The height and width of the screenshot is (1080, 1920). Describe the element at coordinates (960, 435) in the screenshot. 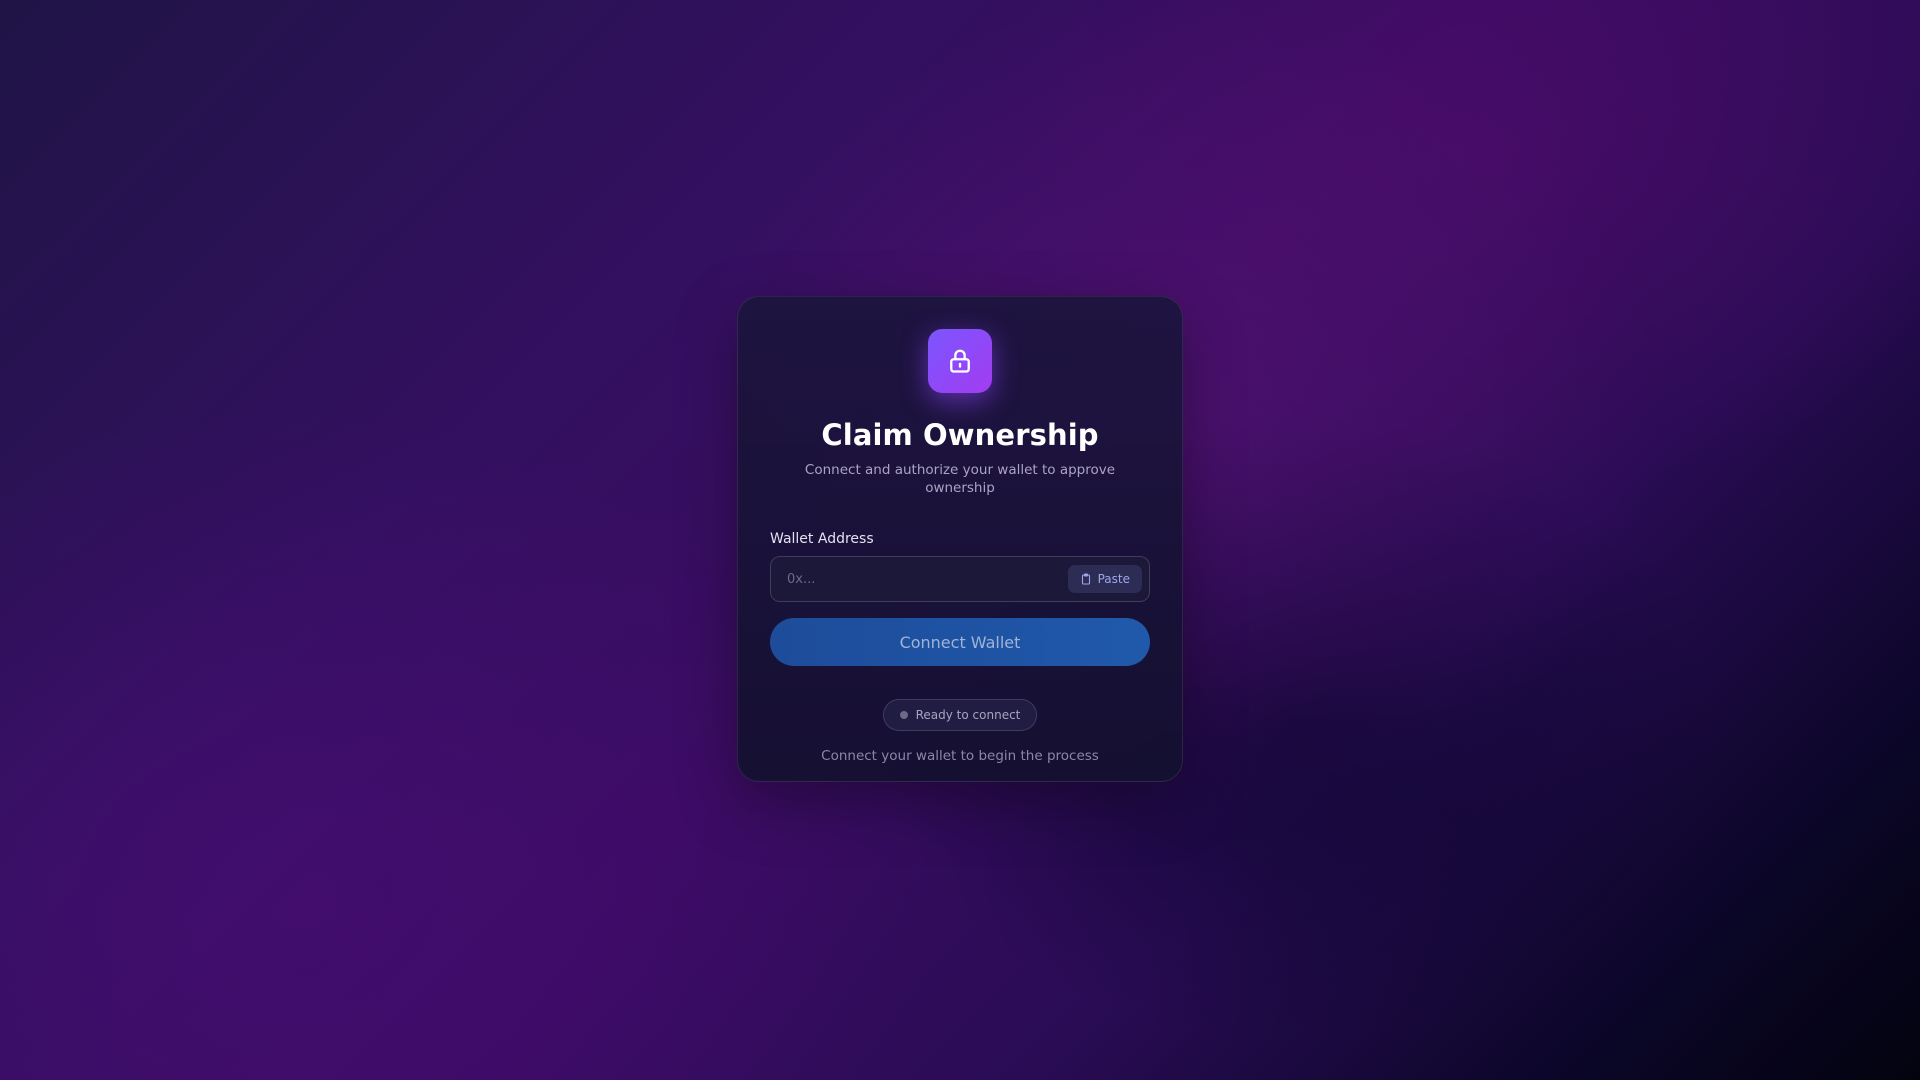

I see `page-title: Claim Ownership` at that location.